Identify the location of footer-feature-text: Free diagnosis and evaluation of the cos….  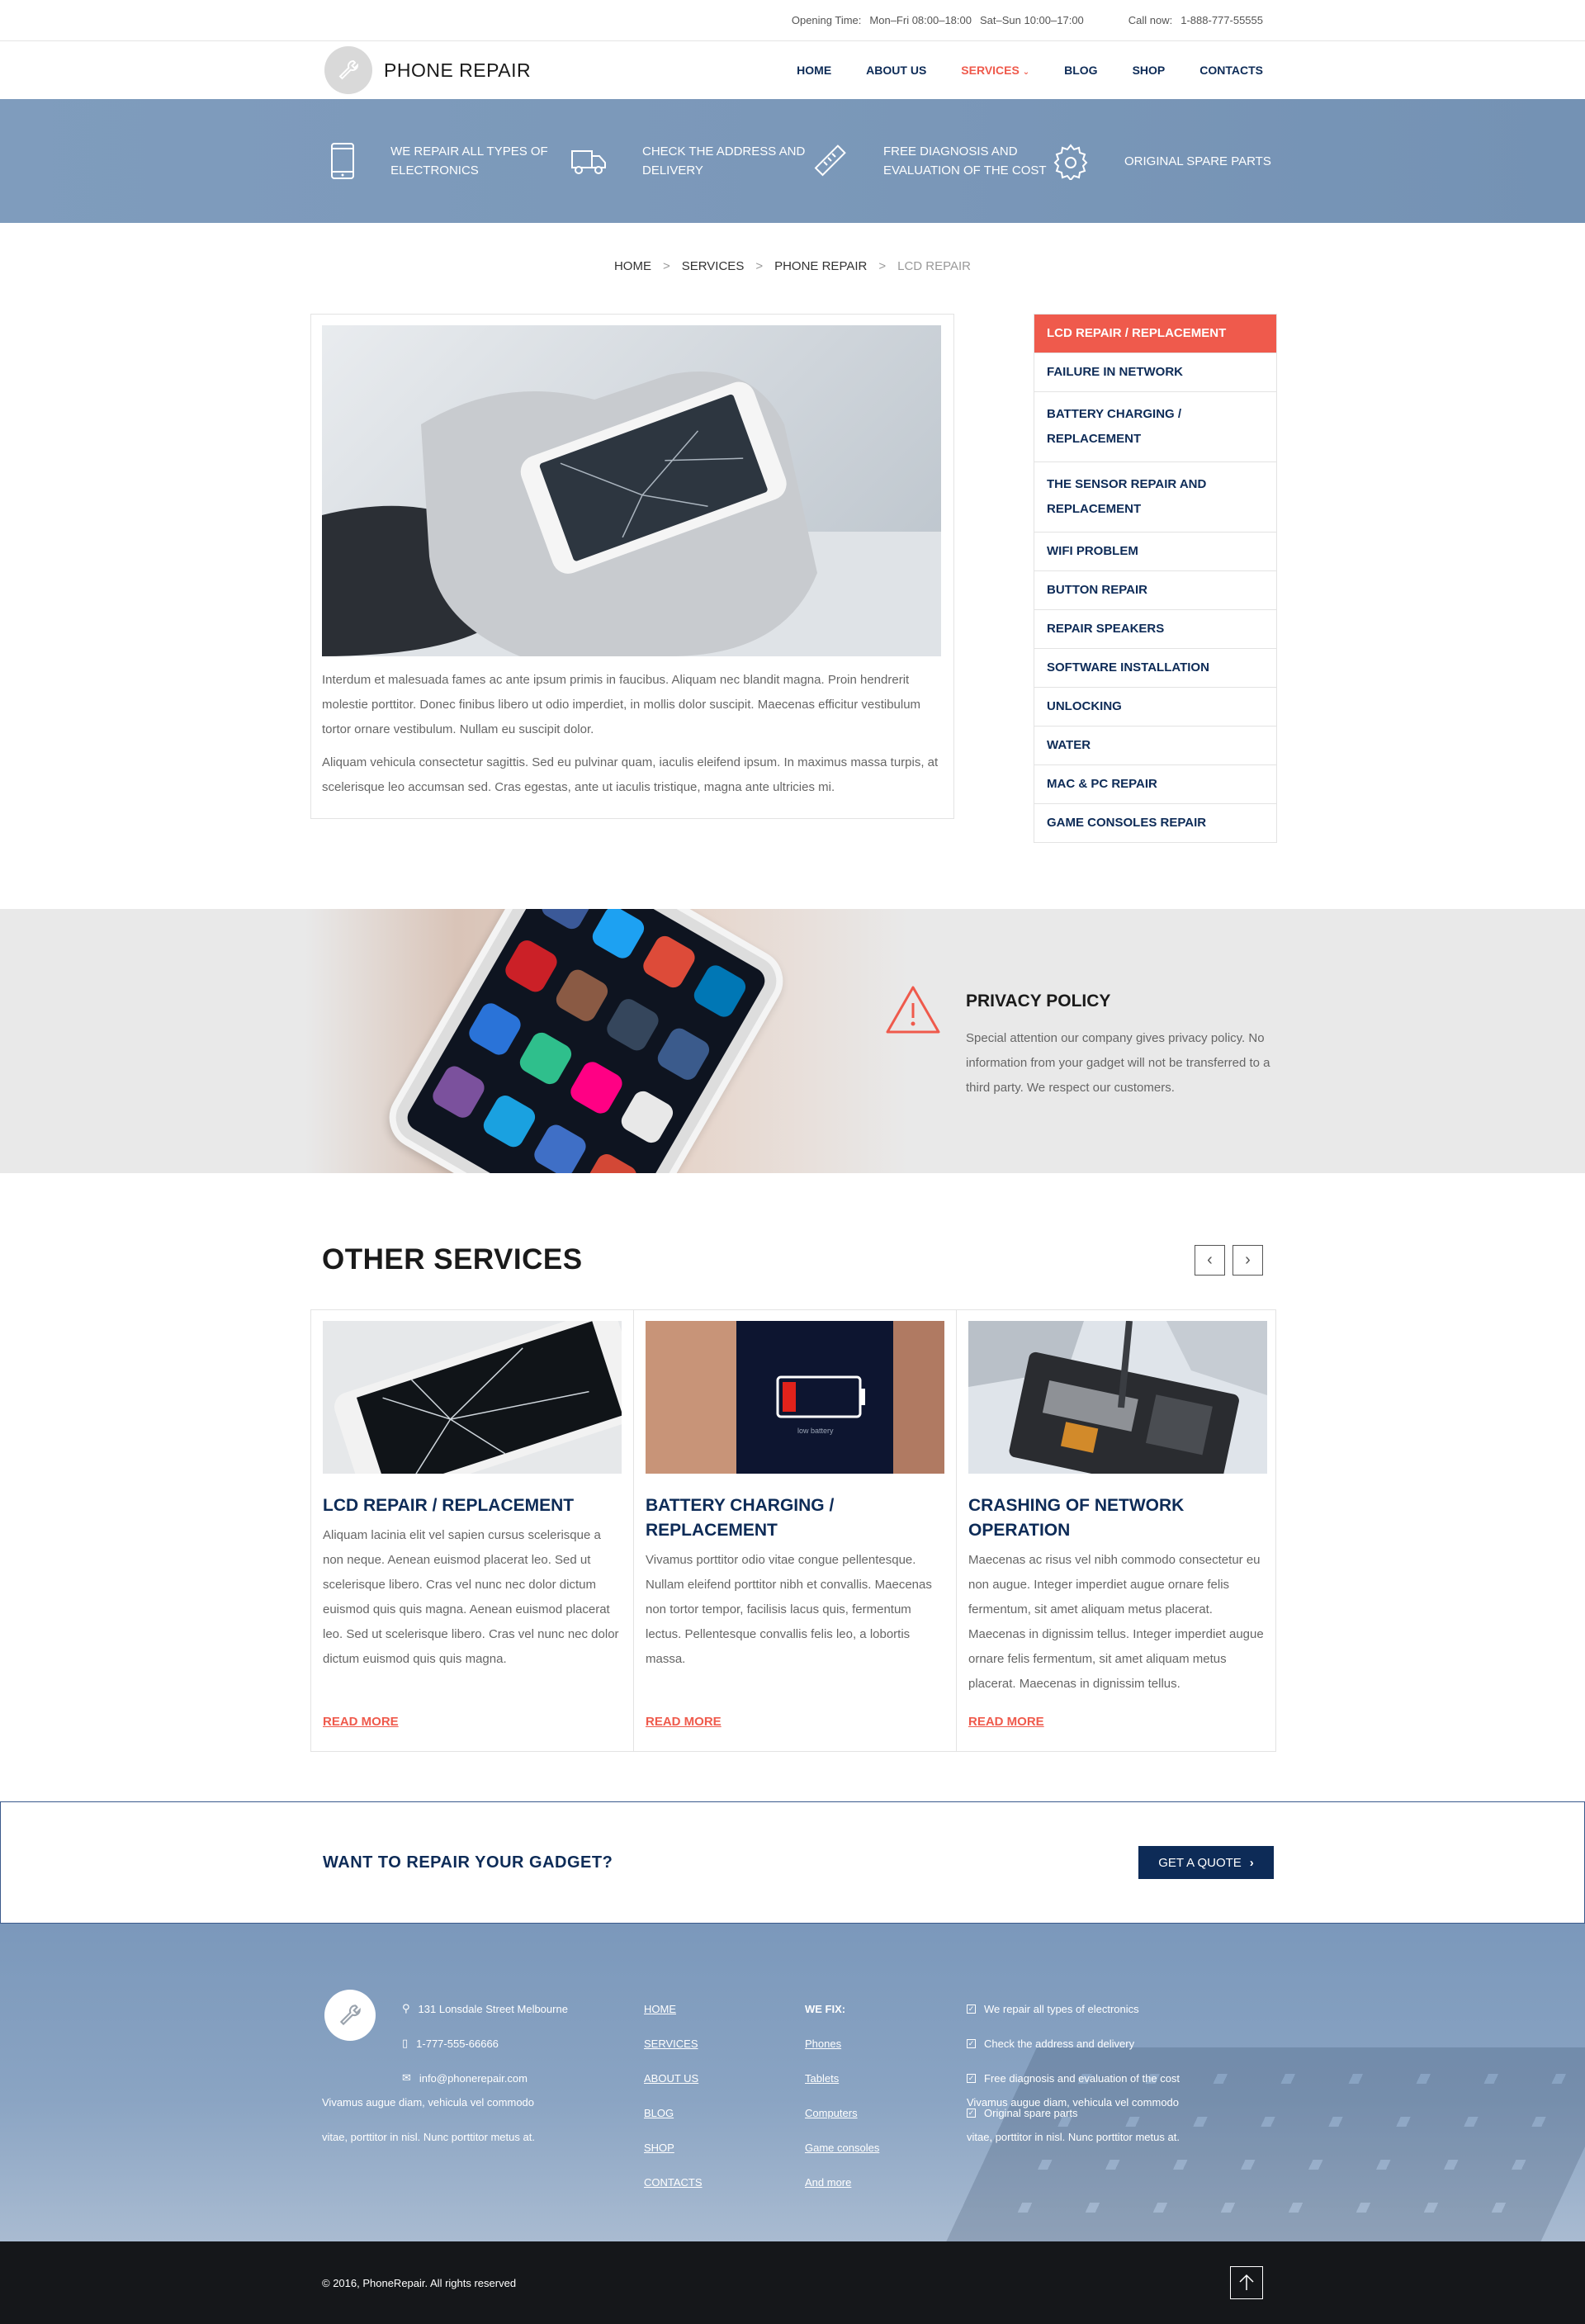
(1082, 2078).